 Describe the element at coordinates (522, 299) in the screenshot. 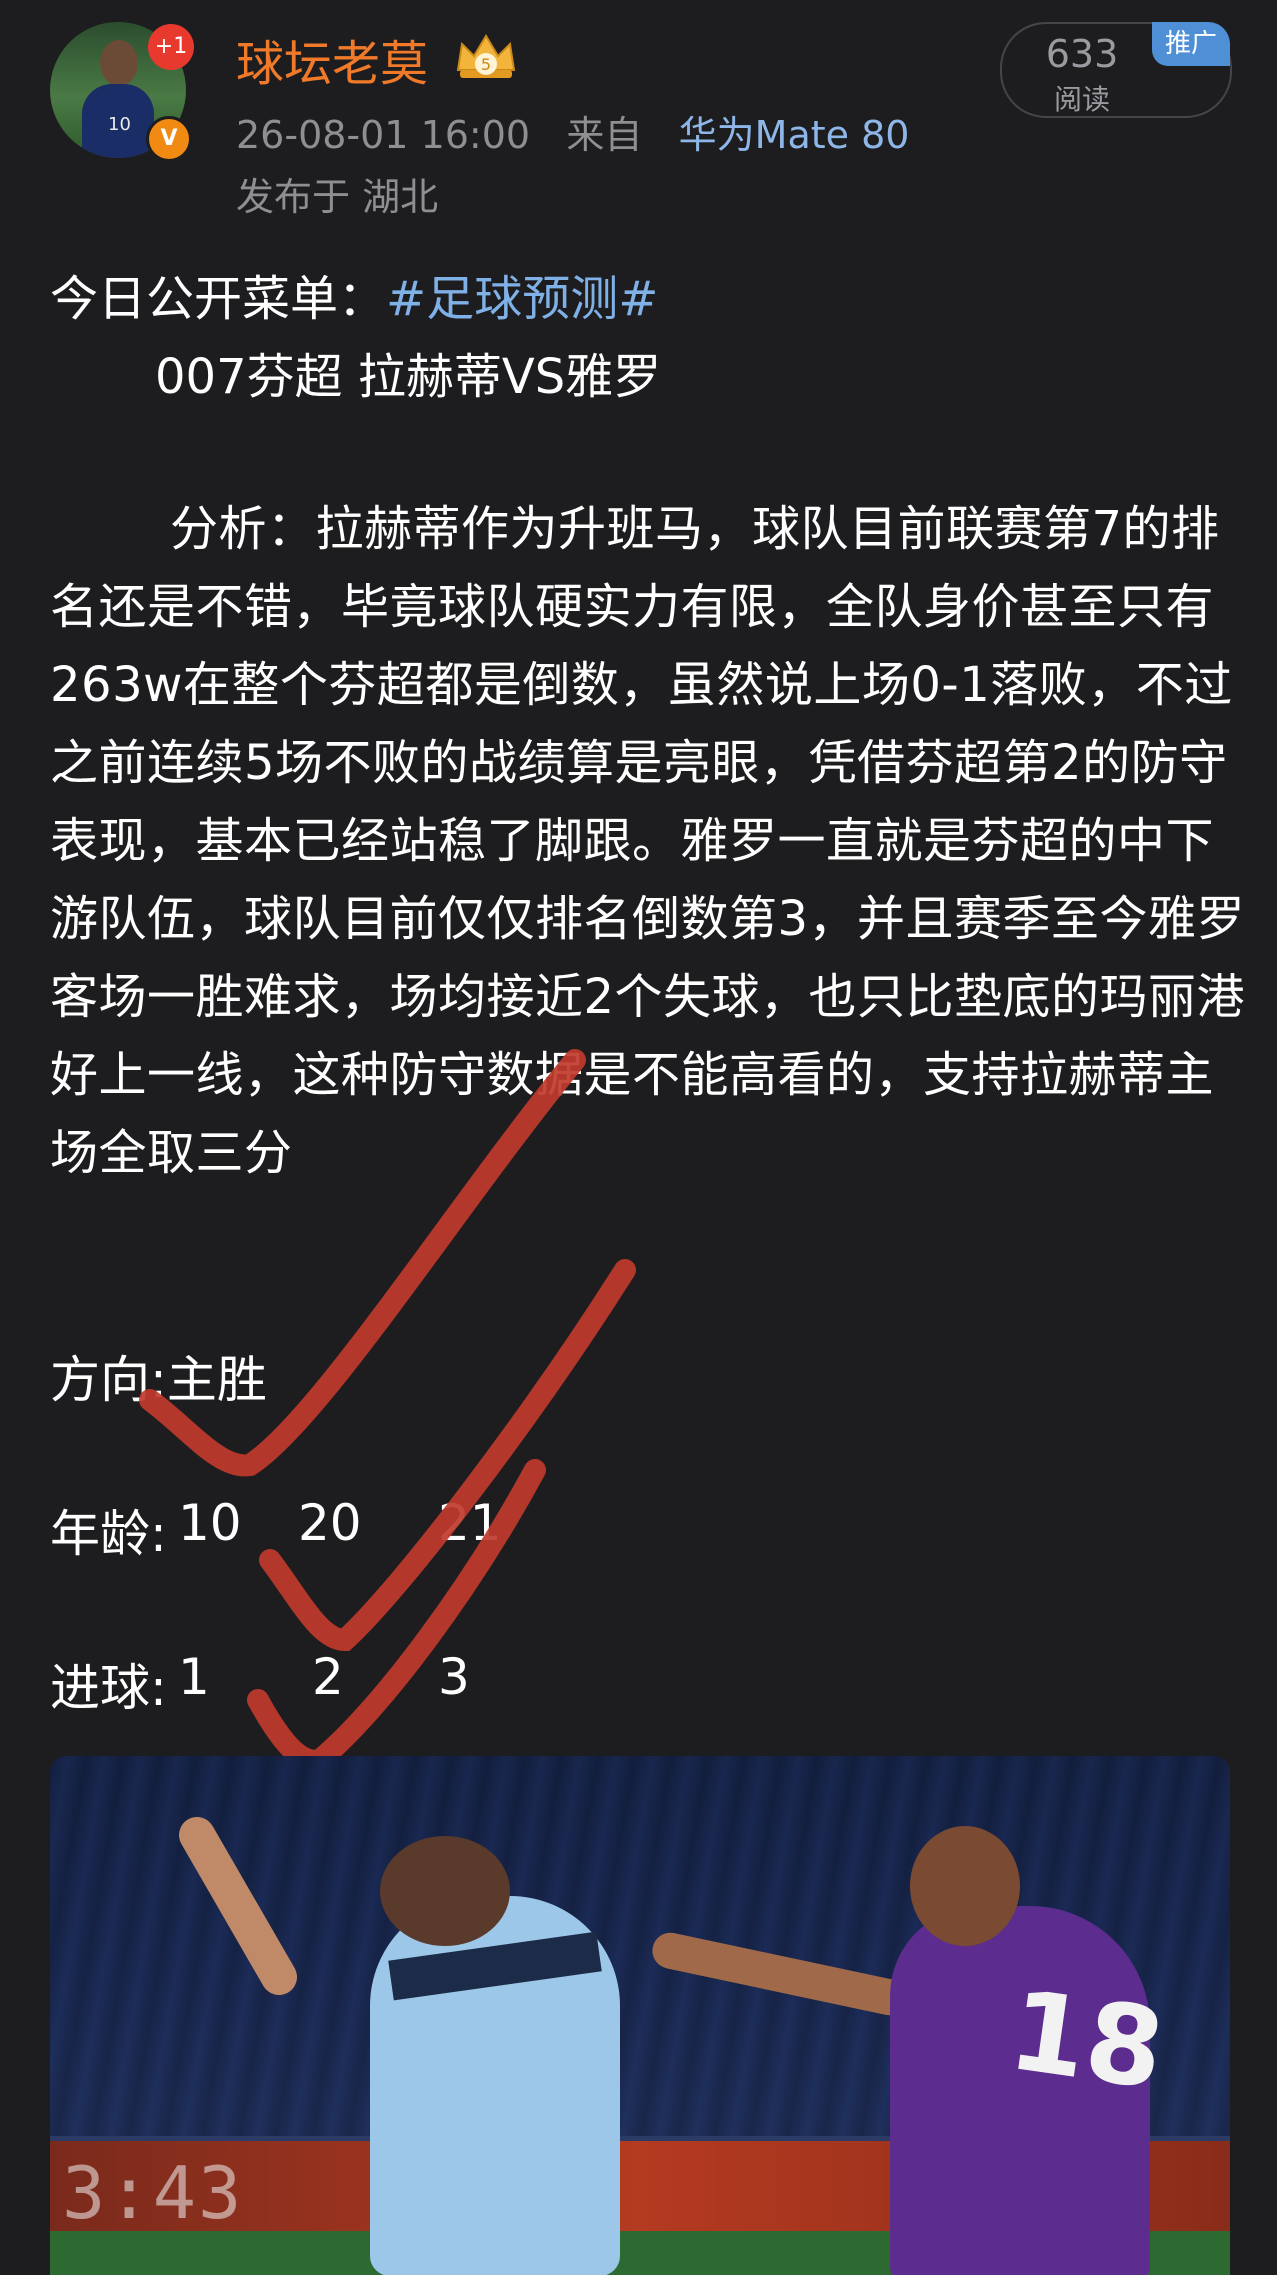

I see `topic-tag-link: #足球预测#` at that location.